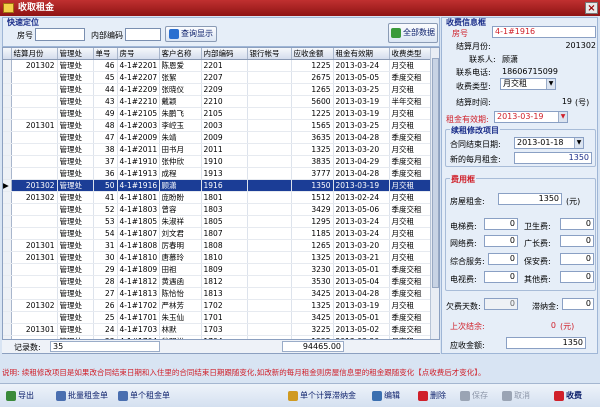 Image resolution: width=600 pixels, height=407 pixels. Describe the element at coordinates (410, 54) in the screenshot. I see `column-header: 收费类型` at that location.